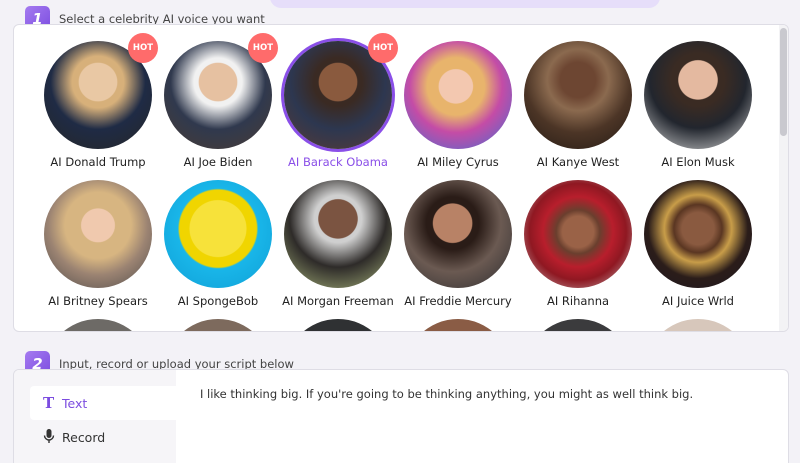 The image size is (800, 463). I want to click on voice-name: AI Juice Wrld, so click(698, 301).